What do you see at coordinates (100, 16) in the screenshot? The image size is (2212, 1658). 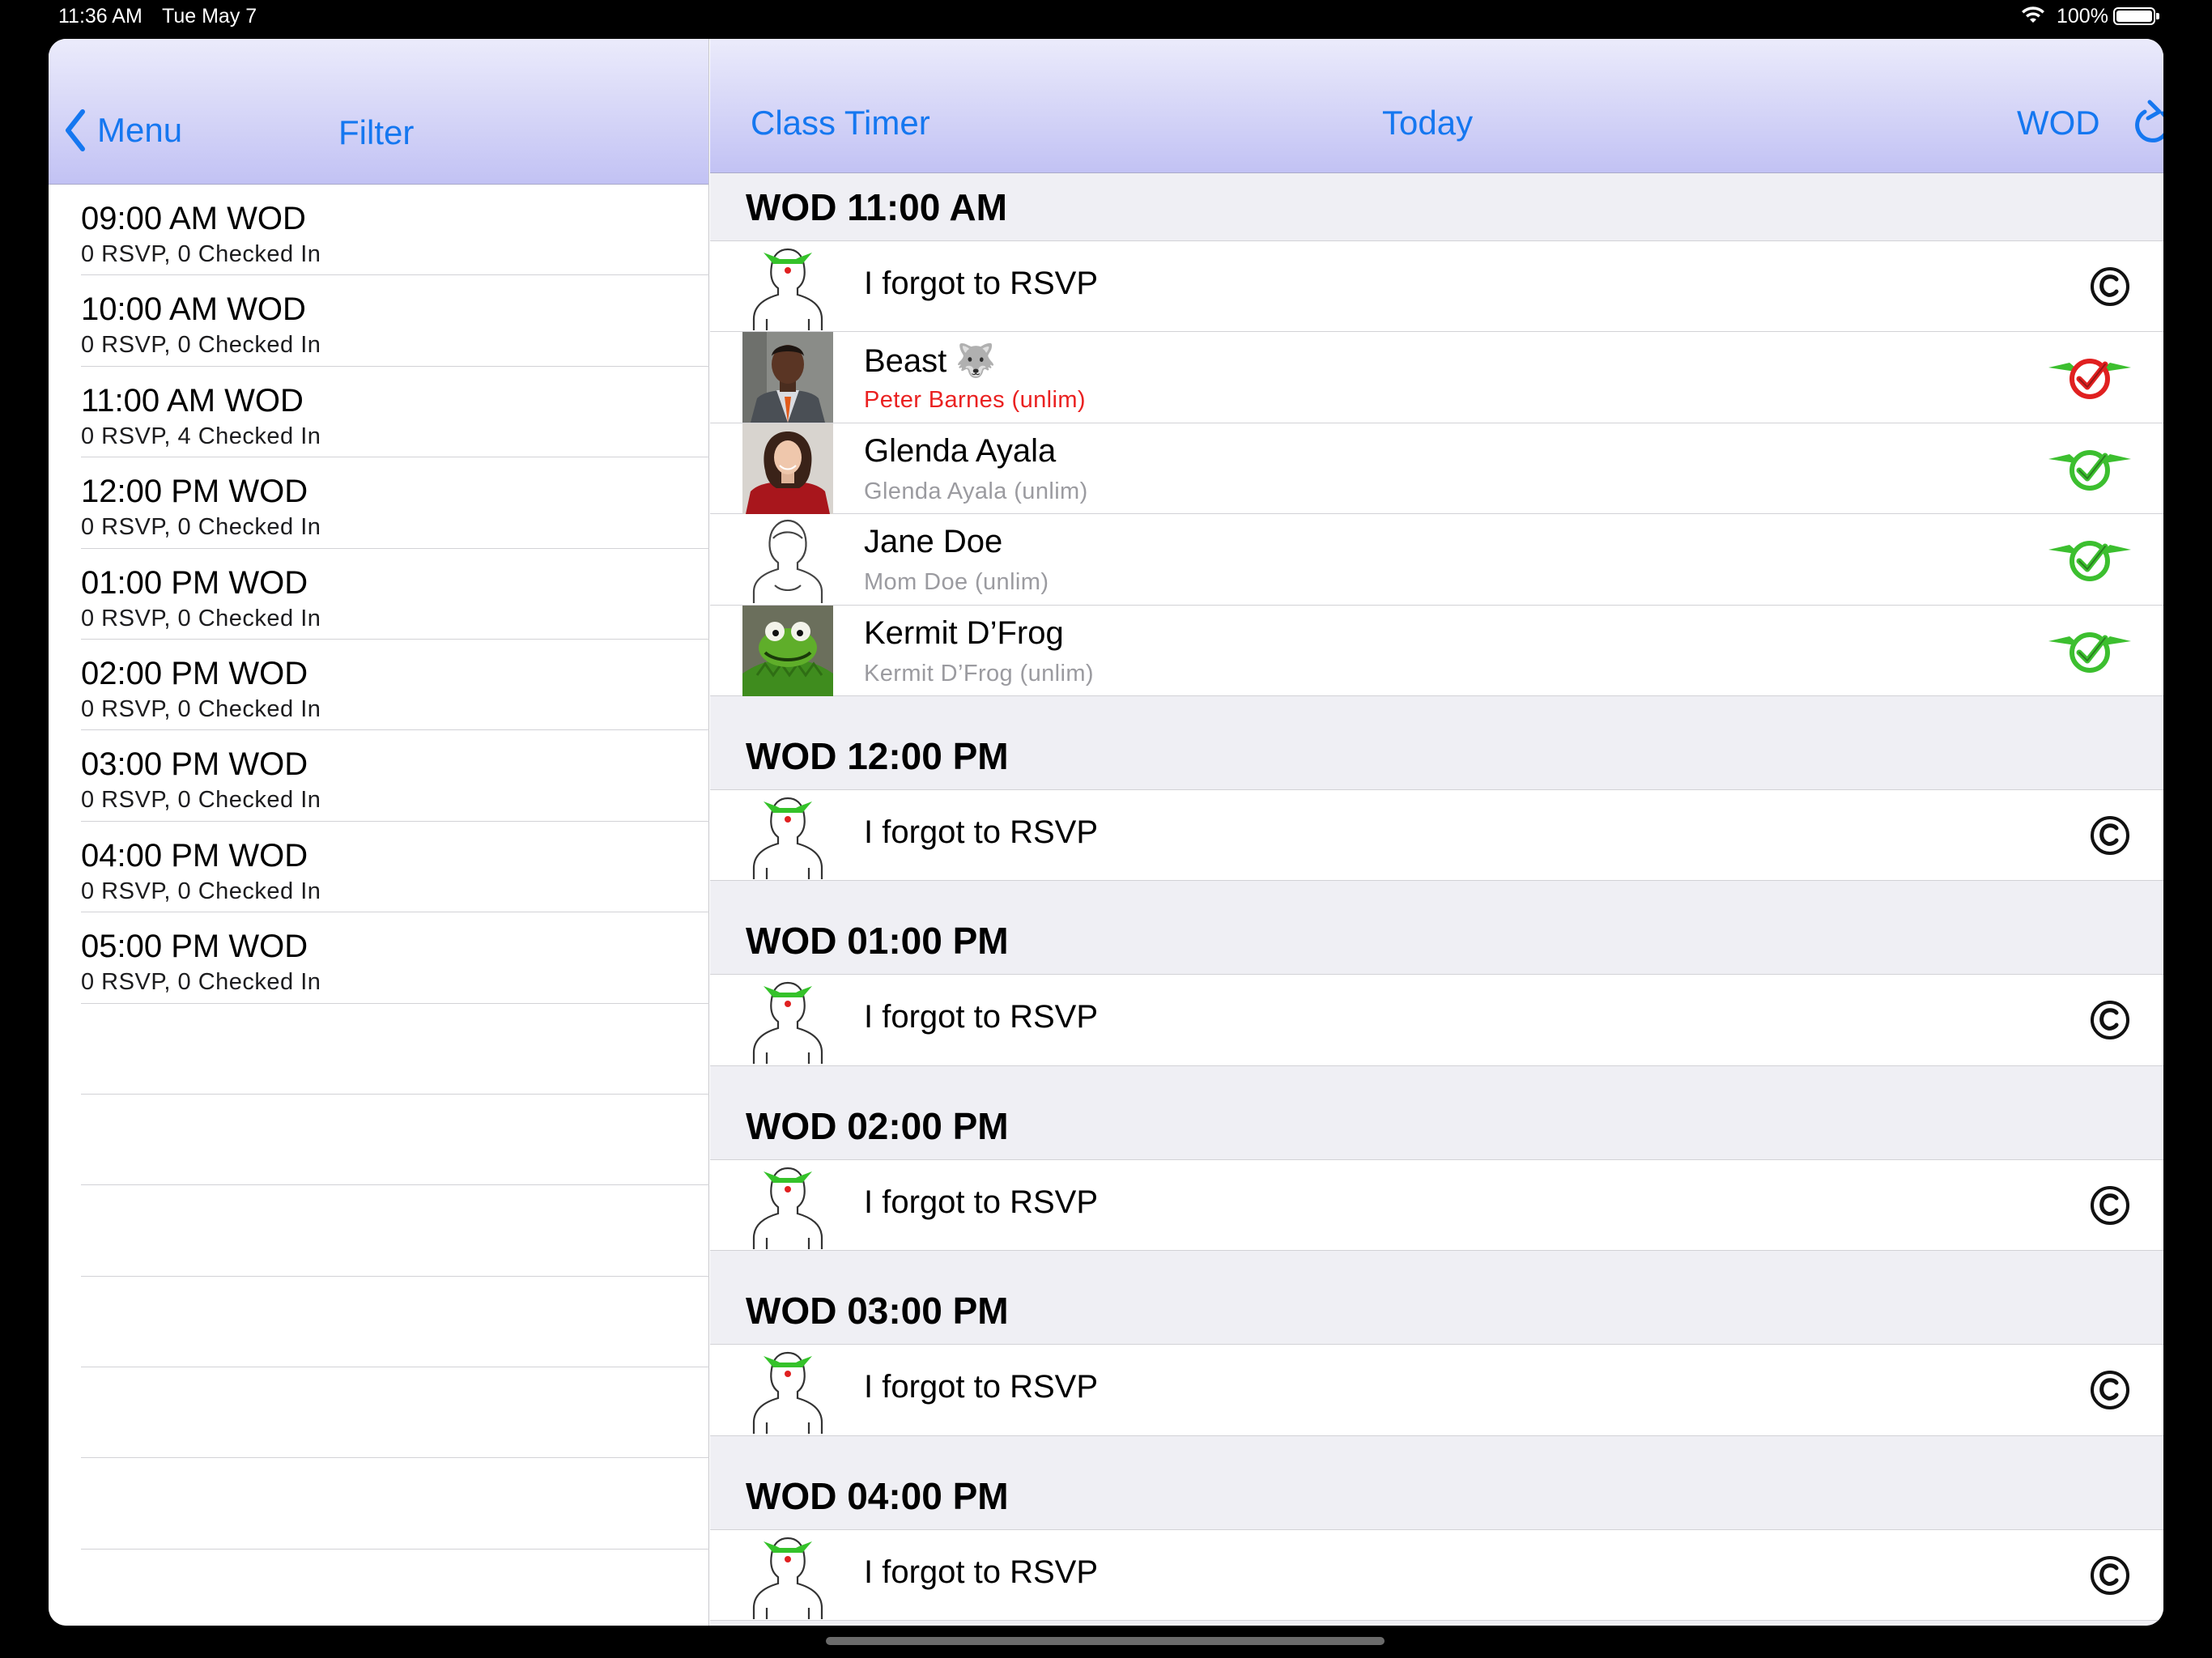 I see `status-time: 11:36 AM` at bounding box center [100, 16].